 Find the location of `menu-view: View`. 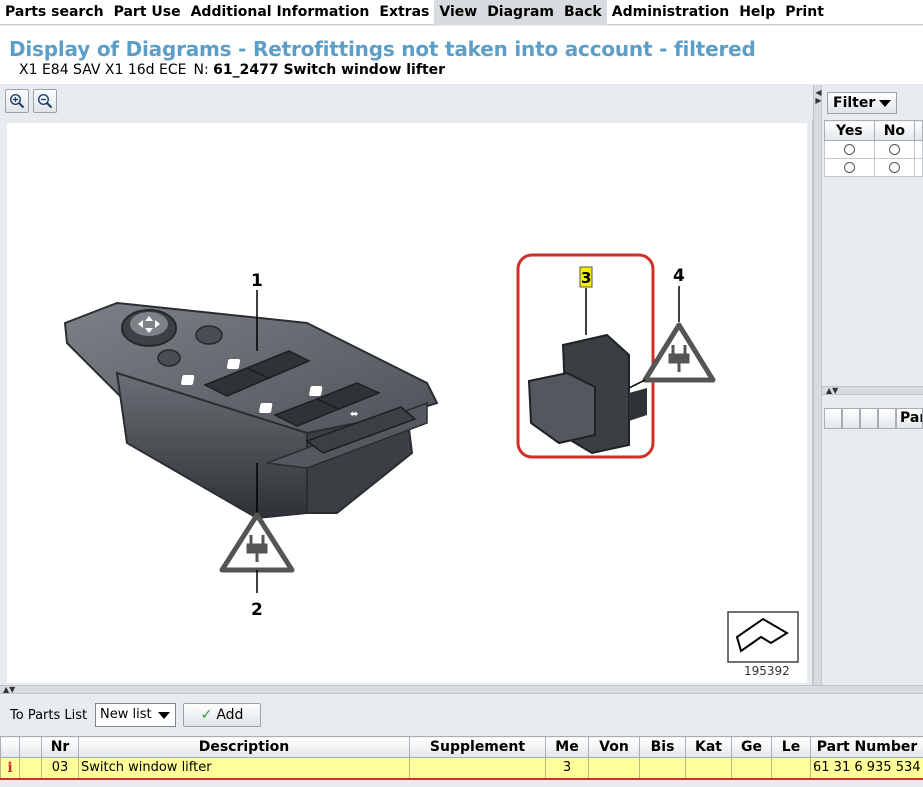

menu-view: View is located at coordinates (458, 12).